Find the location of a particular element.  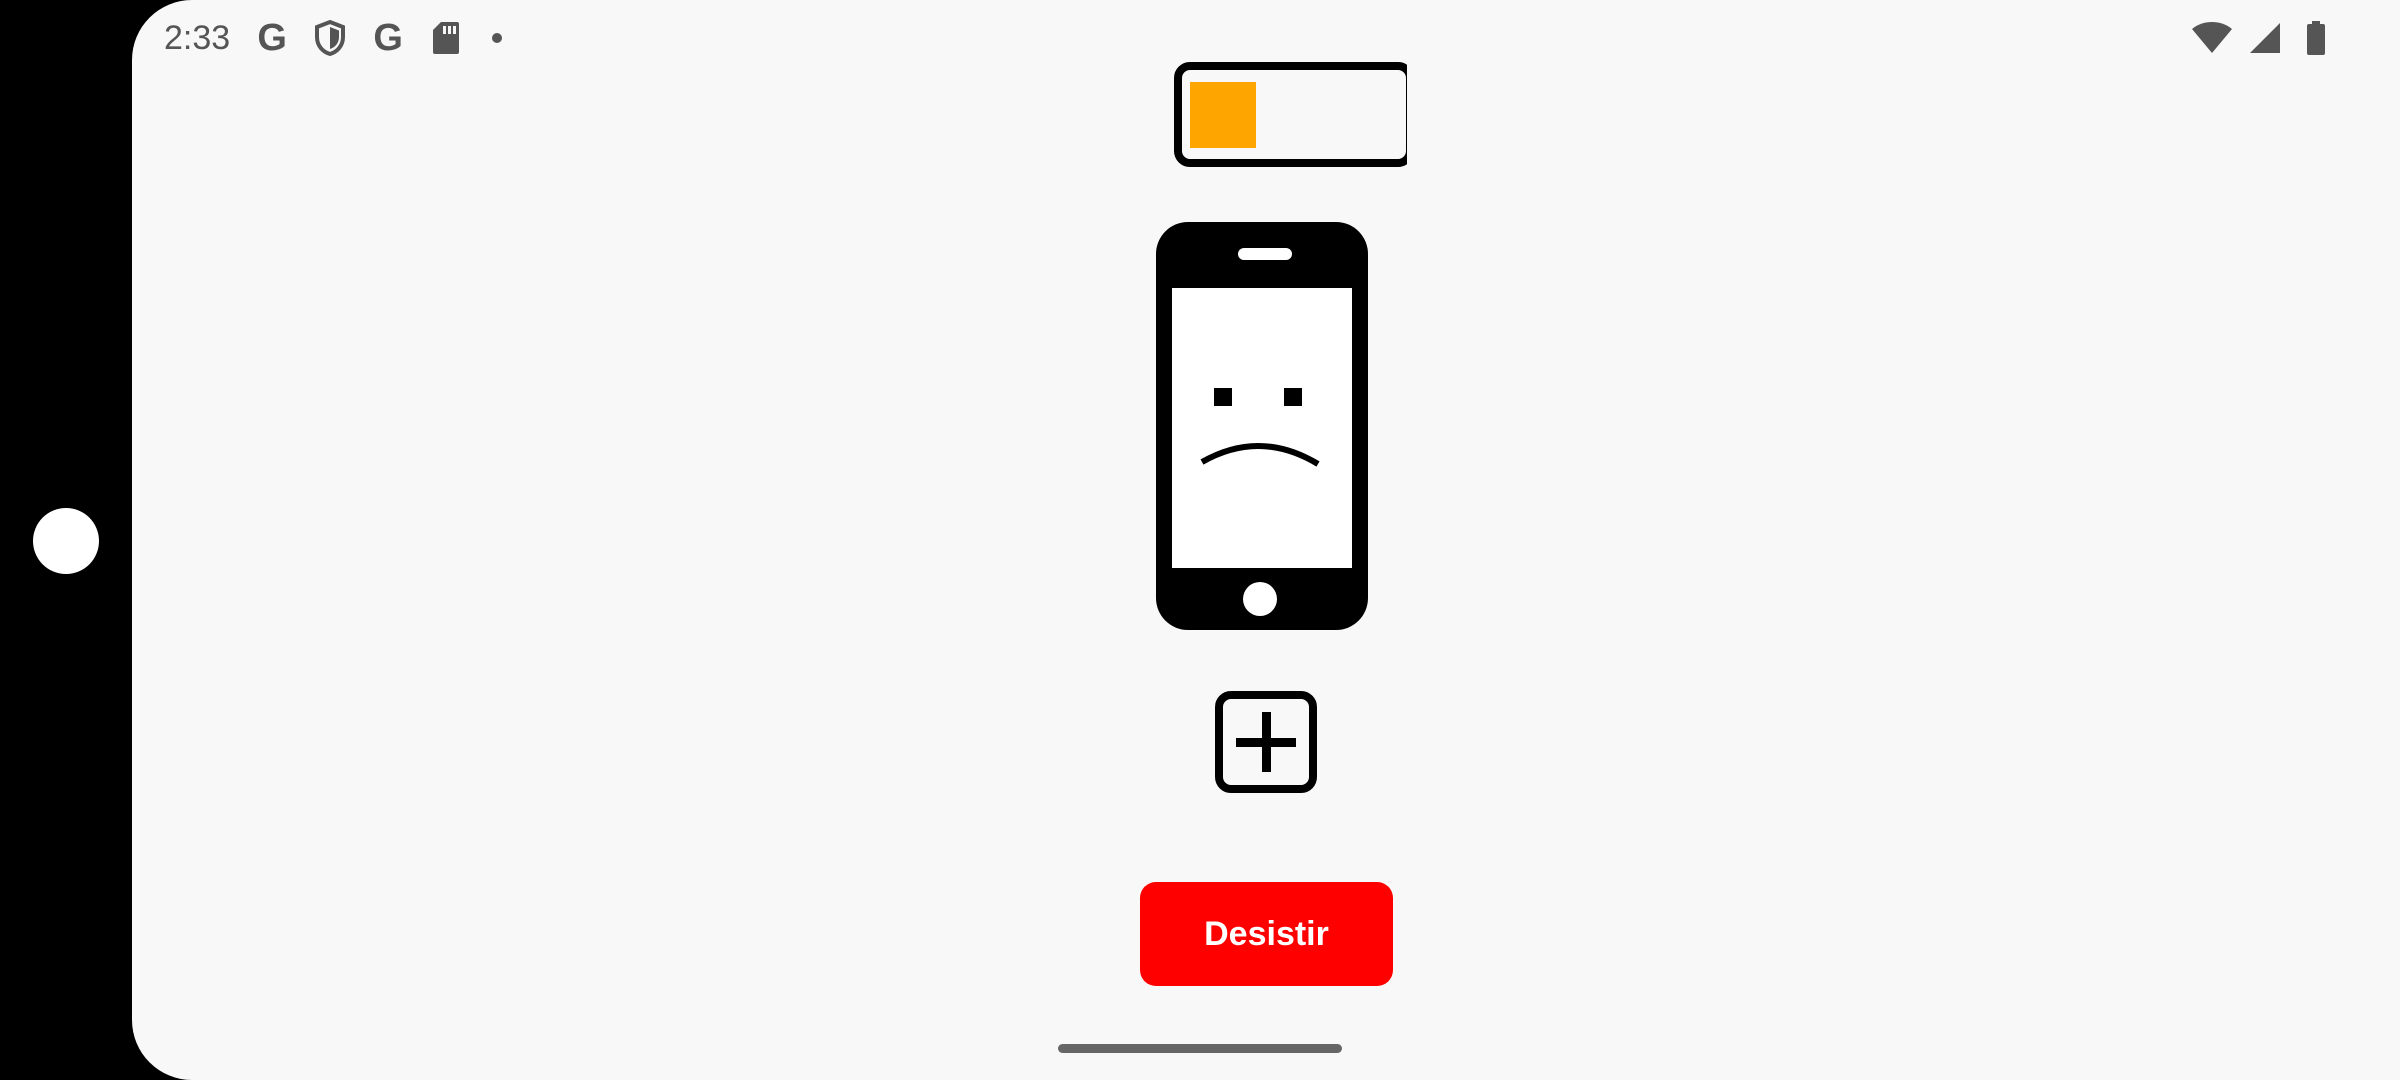

status-bar-right is located at coordinates (2264, 38).